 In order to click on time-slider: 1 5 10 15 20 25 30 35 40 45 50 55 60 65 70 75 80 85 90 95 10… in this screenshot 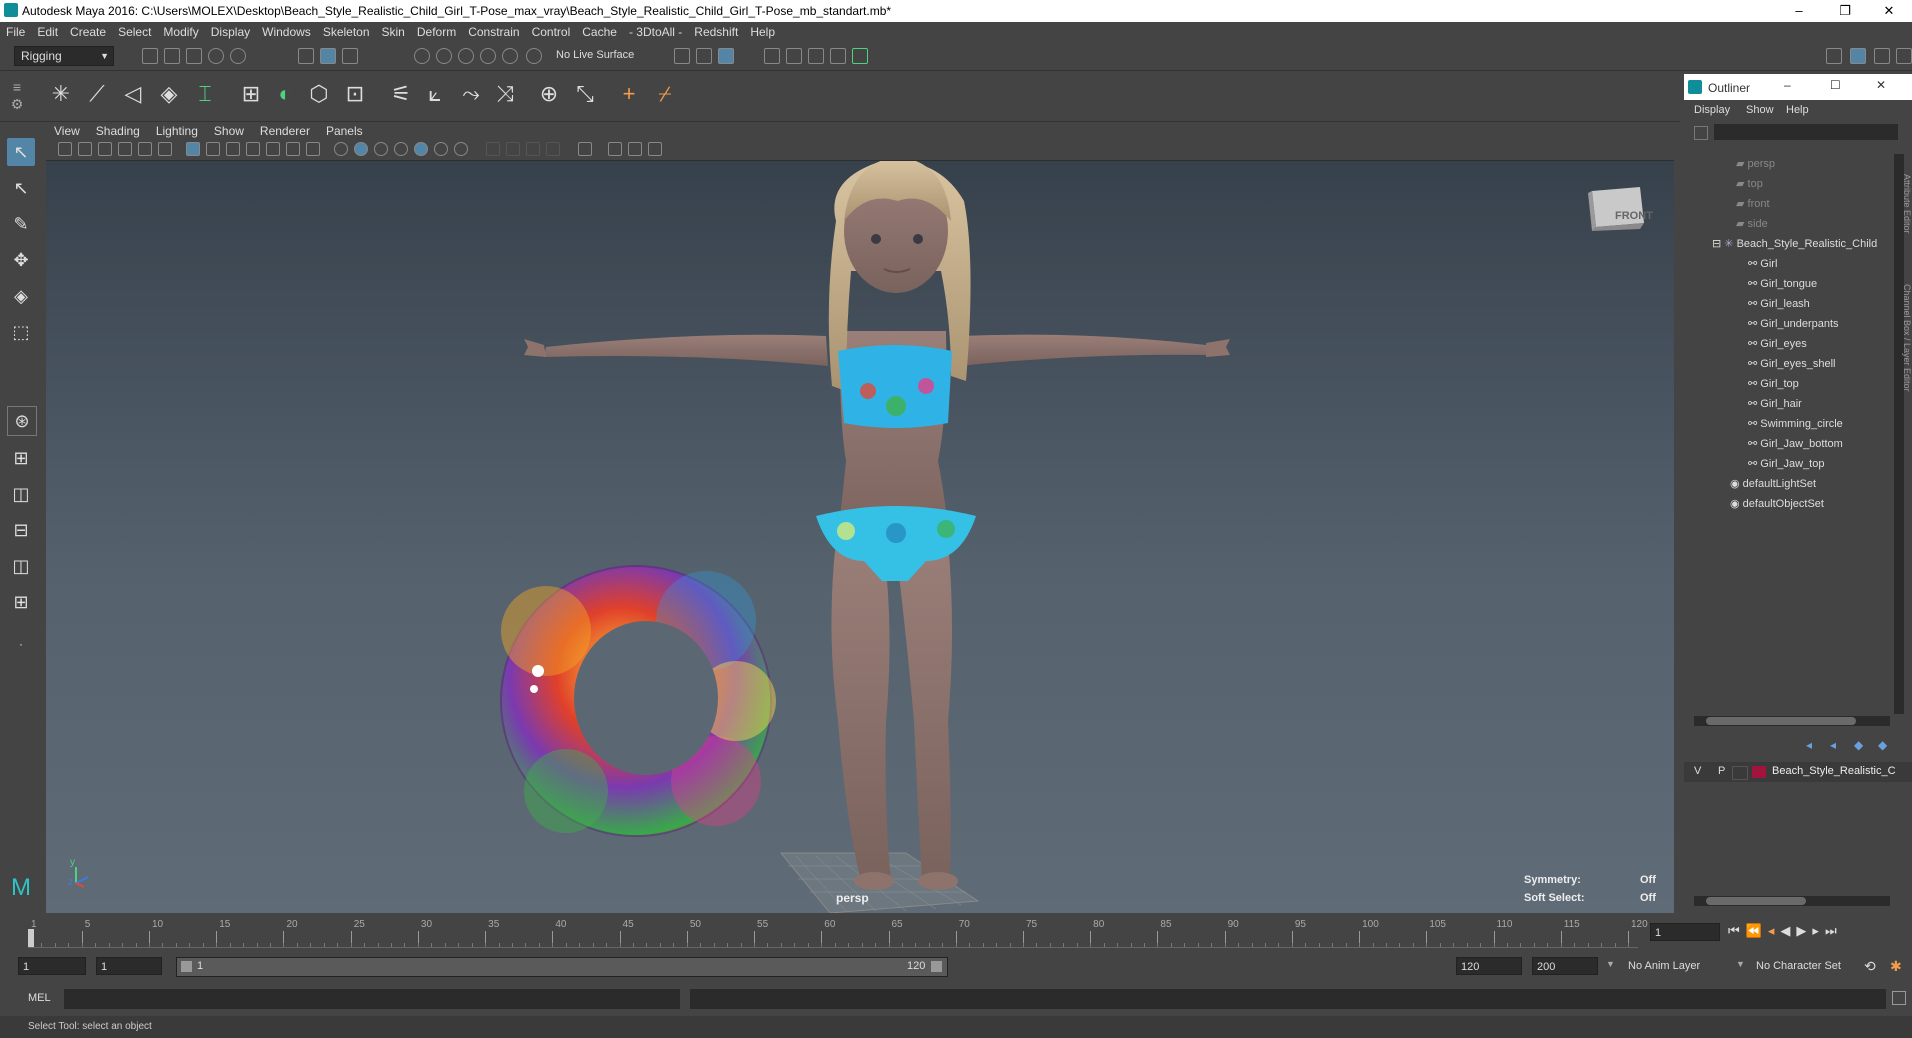, I will do `click(956, 933)`.